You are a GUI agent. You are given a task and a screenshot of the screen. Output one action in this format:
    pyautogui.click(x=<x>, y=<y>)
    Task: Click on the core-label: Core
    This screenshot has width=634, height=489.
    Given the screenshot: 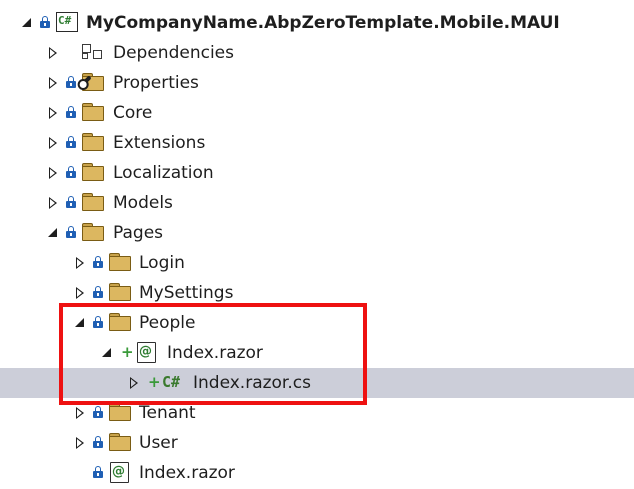 What is the action you would take?
    pyautogui.click(x=133, y=113)
    